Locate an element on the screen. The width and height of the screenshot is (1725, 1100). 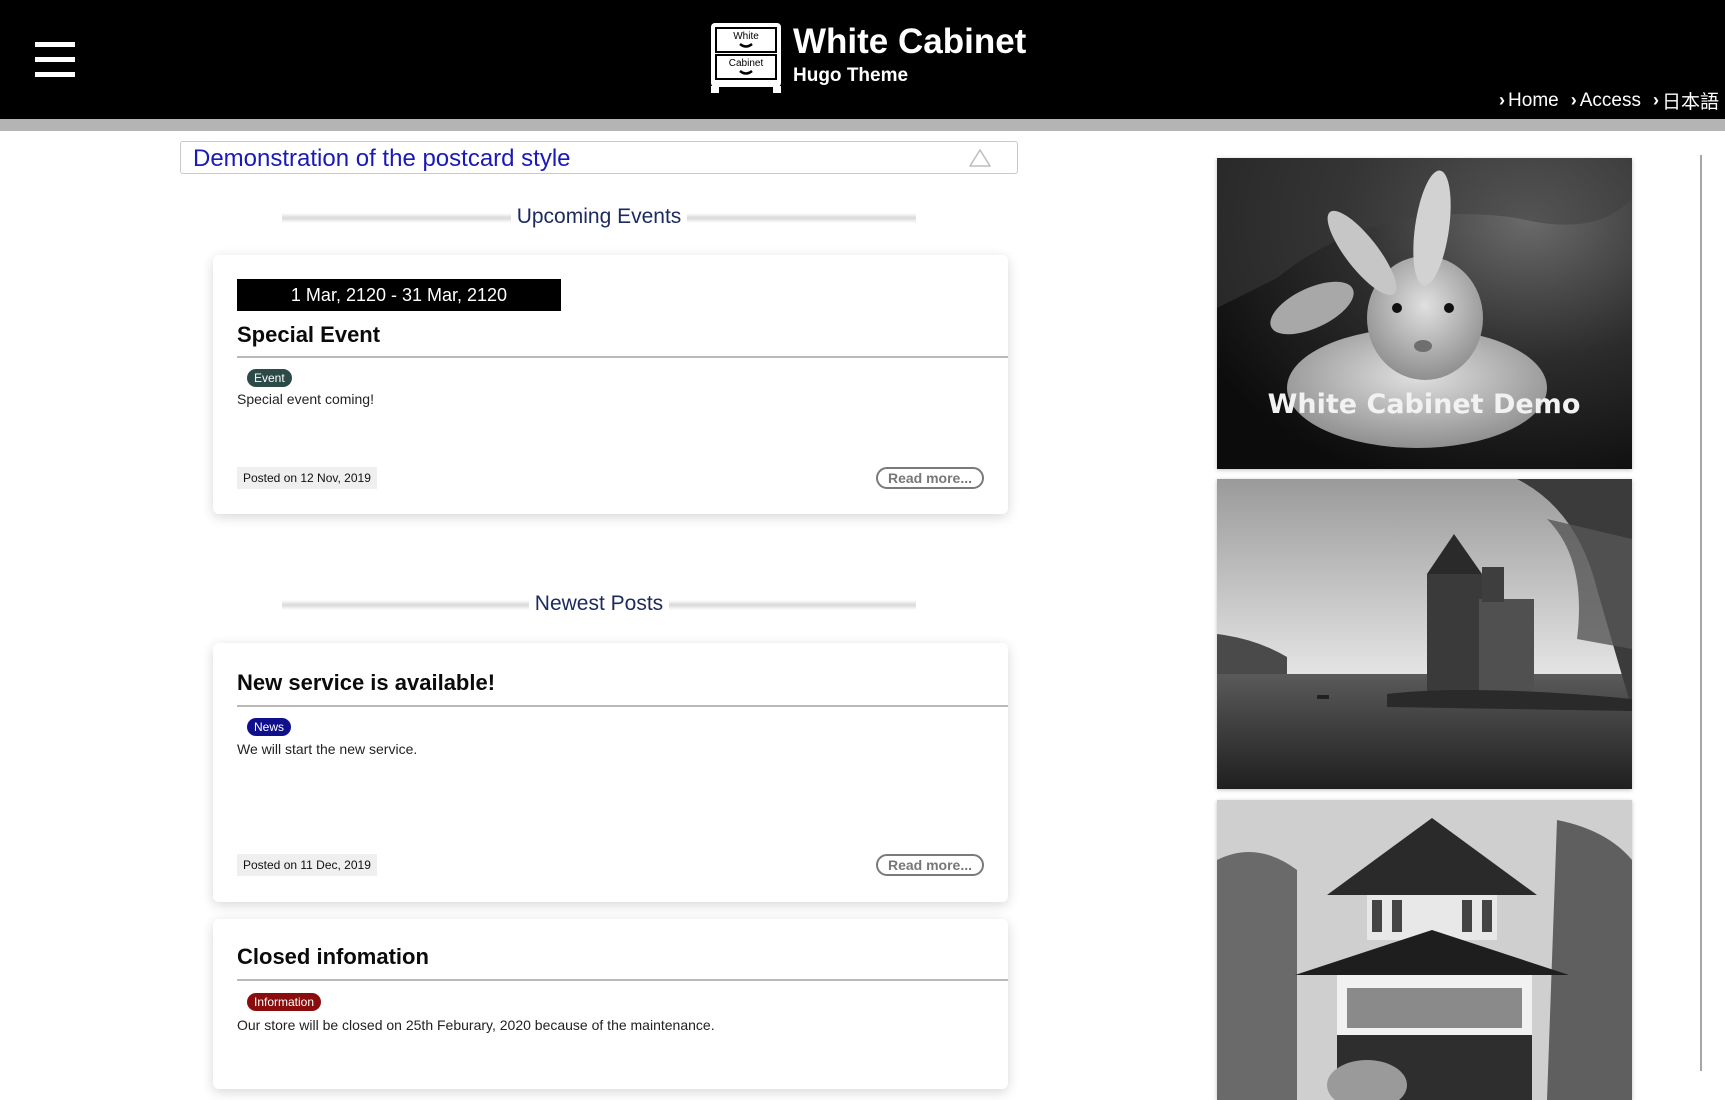
rabbit-banner-image: White Cabinet Demo is located at coordinates (1424, 313).